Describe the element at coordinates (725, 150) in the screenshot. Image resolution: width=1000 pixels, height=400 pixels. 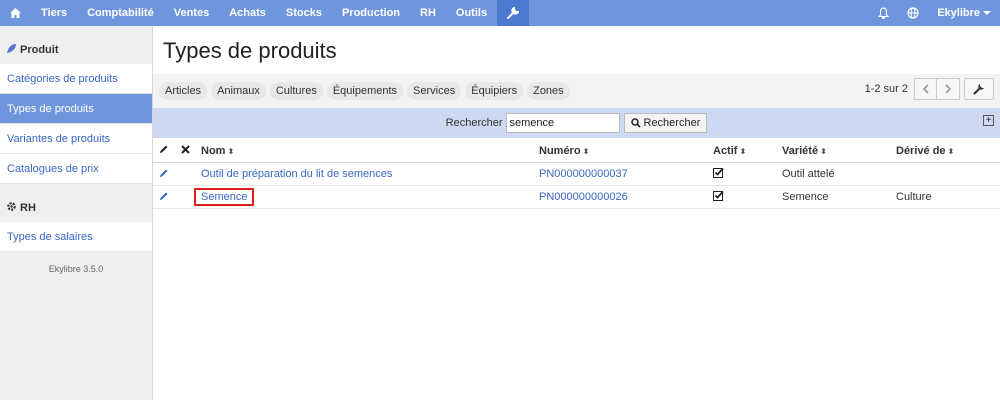
I see `column-header-label: Actif` at that location.